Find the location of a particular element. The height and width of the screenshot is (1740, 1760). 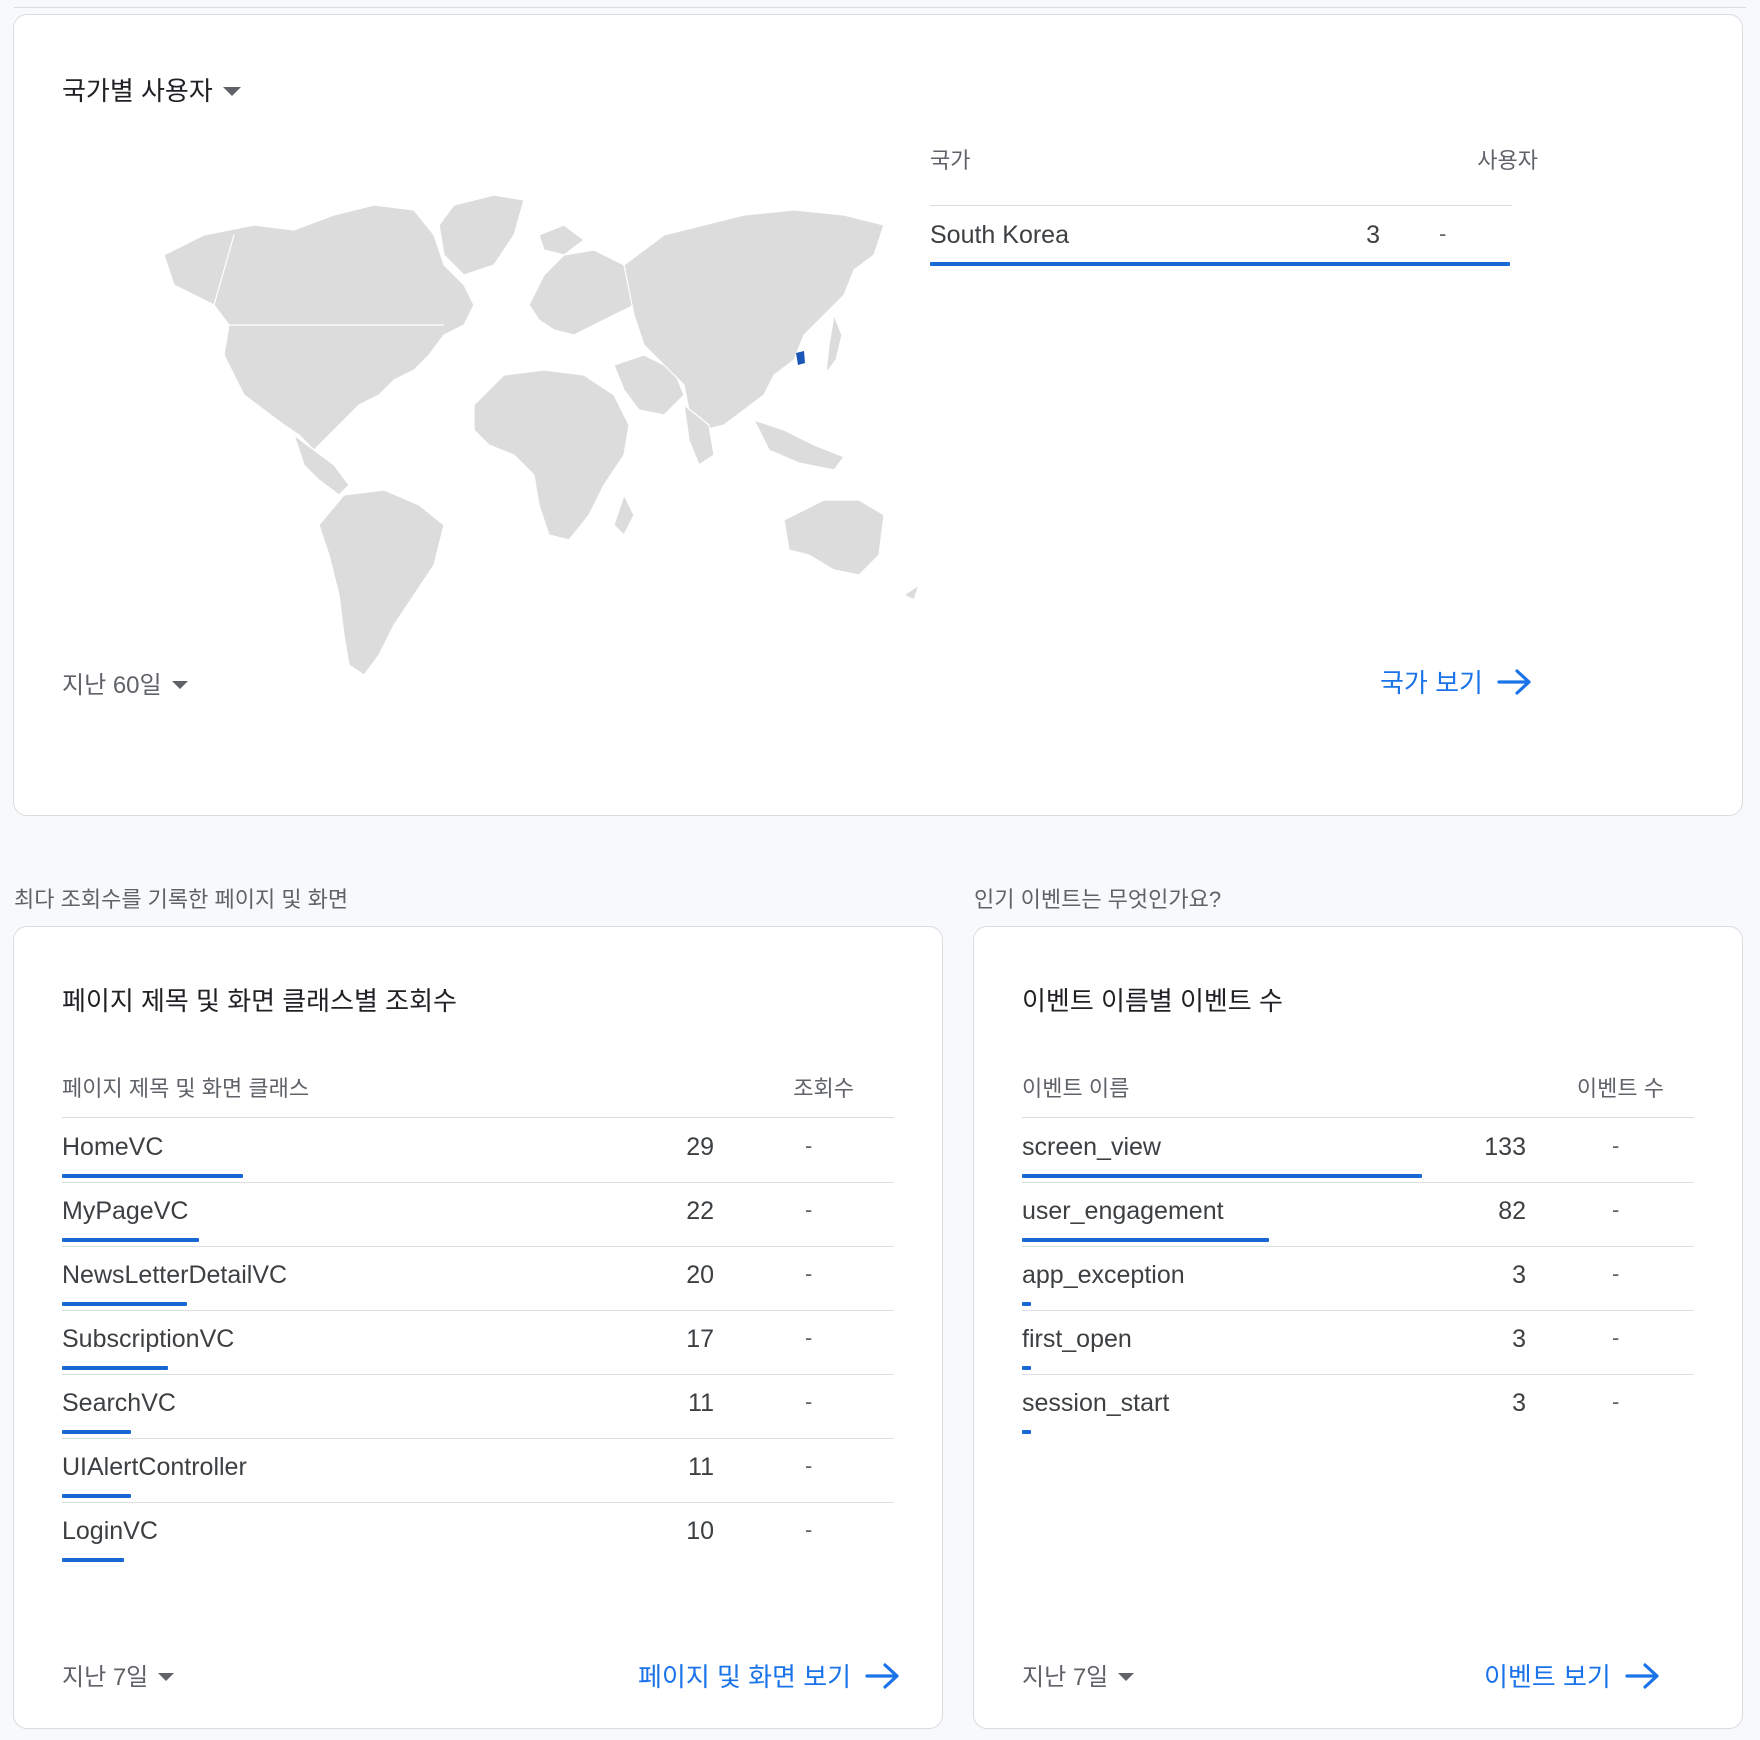

view-pages-link: 페이지 및 화면 보기 is located at coordinates (769, 1675).